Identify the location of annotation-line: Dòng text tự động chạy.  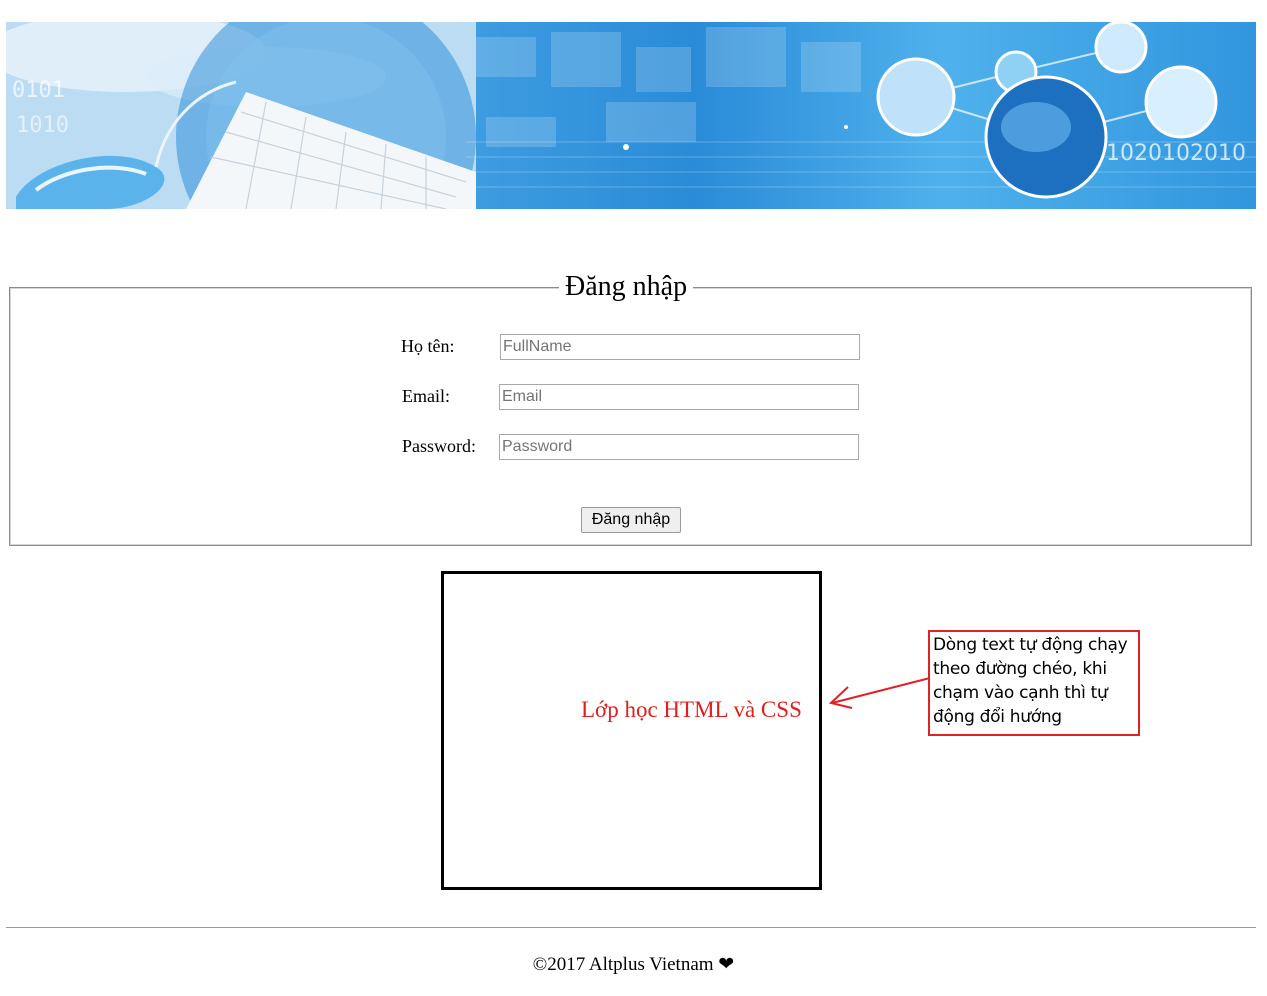
(1030, 645).